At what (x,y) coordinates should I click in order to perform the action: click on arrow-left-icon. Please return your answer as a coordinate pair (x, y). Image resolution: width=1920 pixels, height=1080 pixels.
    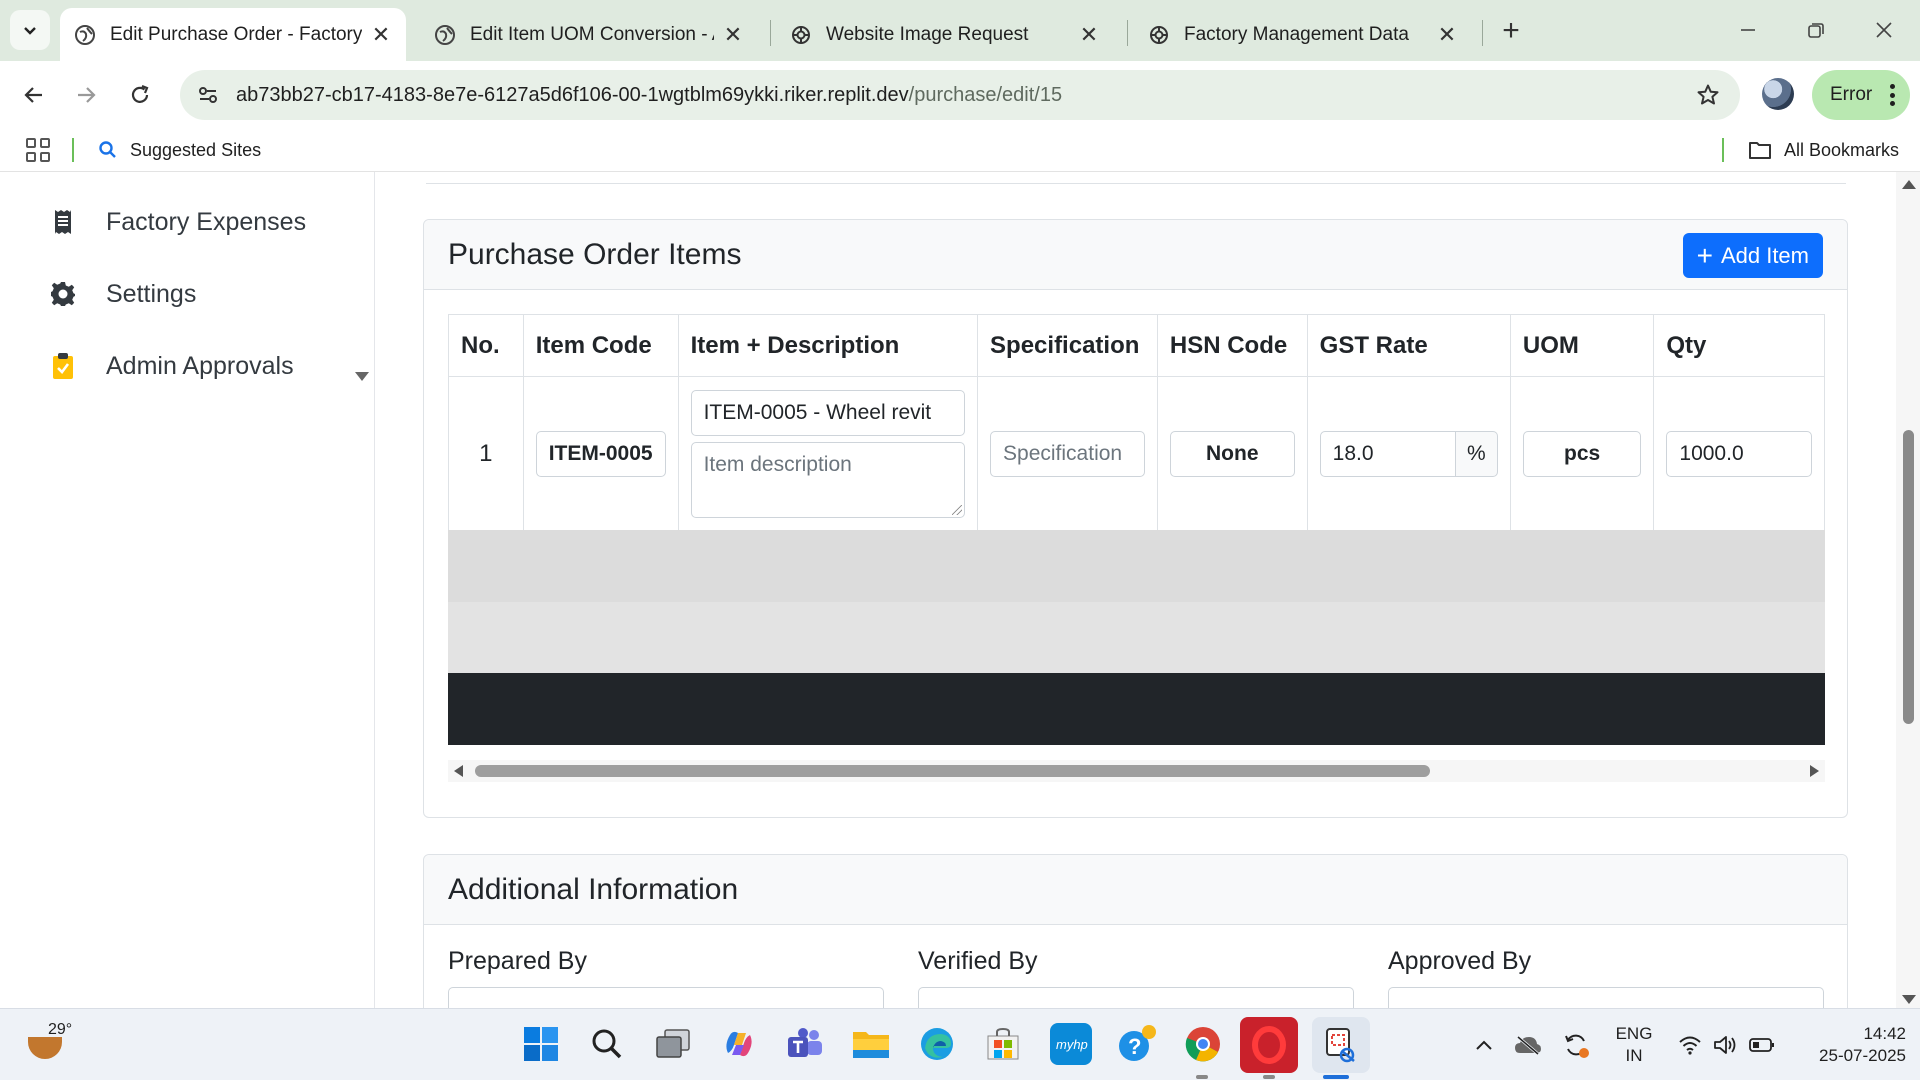
    Looking at the image, I should click on (33, 95).